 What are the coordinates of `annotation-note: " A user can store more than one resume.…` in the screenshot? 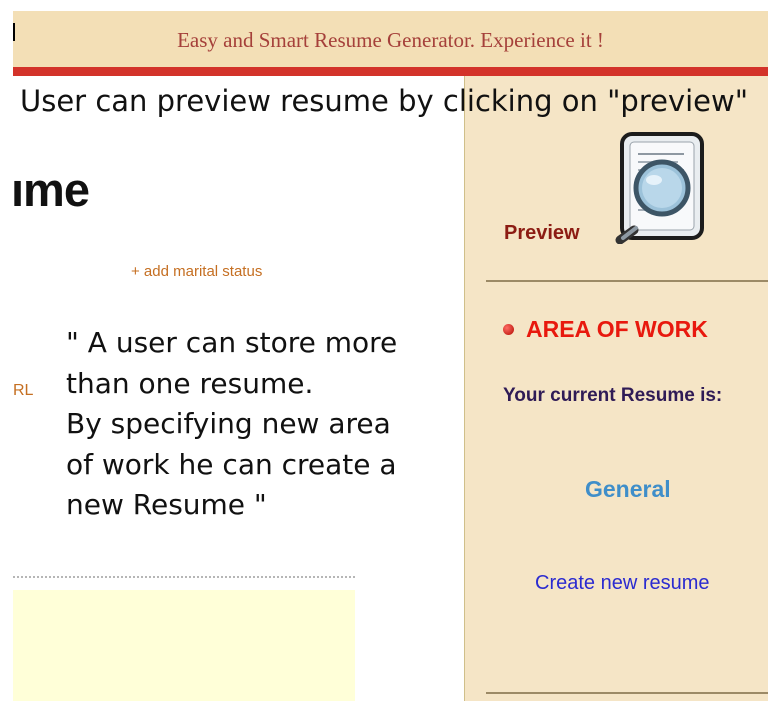 It's located at (256, 424).